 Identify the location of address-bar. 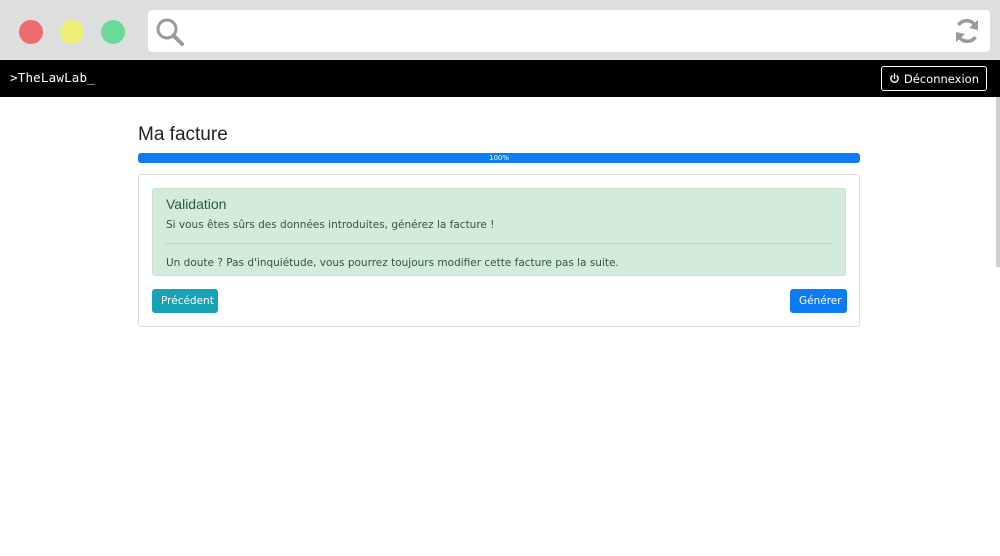
(569, 31).